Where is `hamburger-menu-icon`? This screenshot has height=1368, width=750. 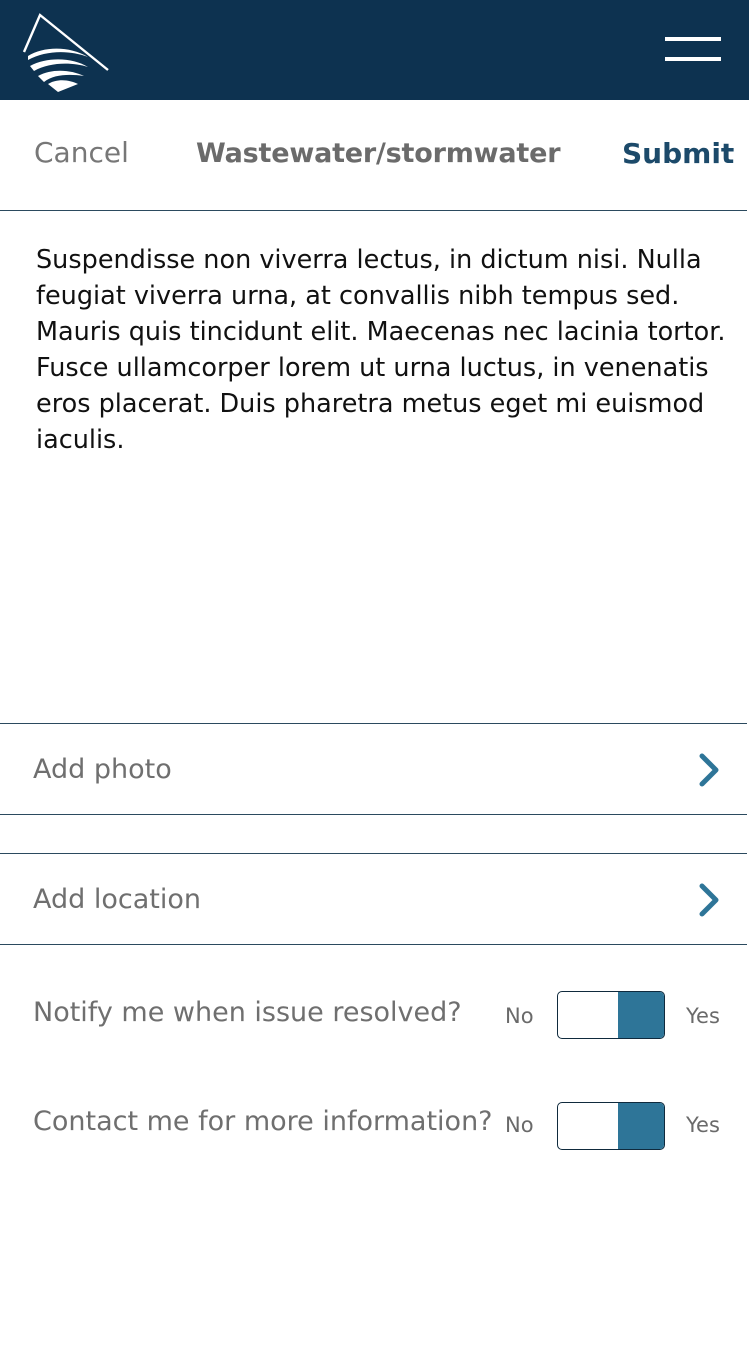 hamburger-menu-icon is located at coordinates (693, 52).